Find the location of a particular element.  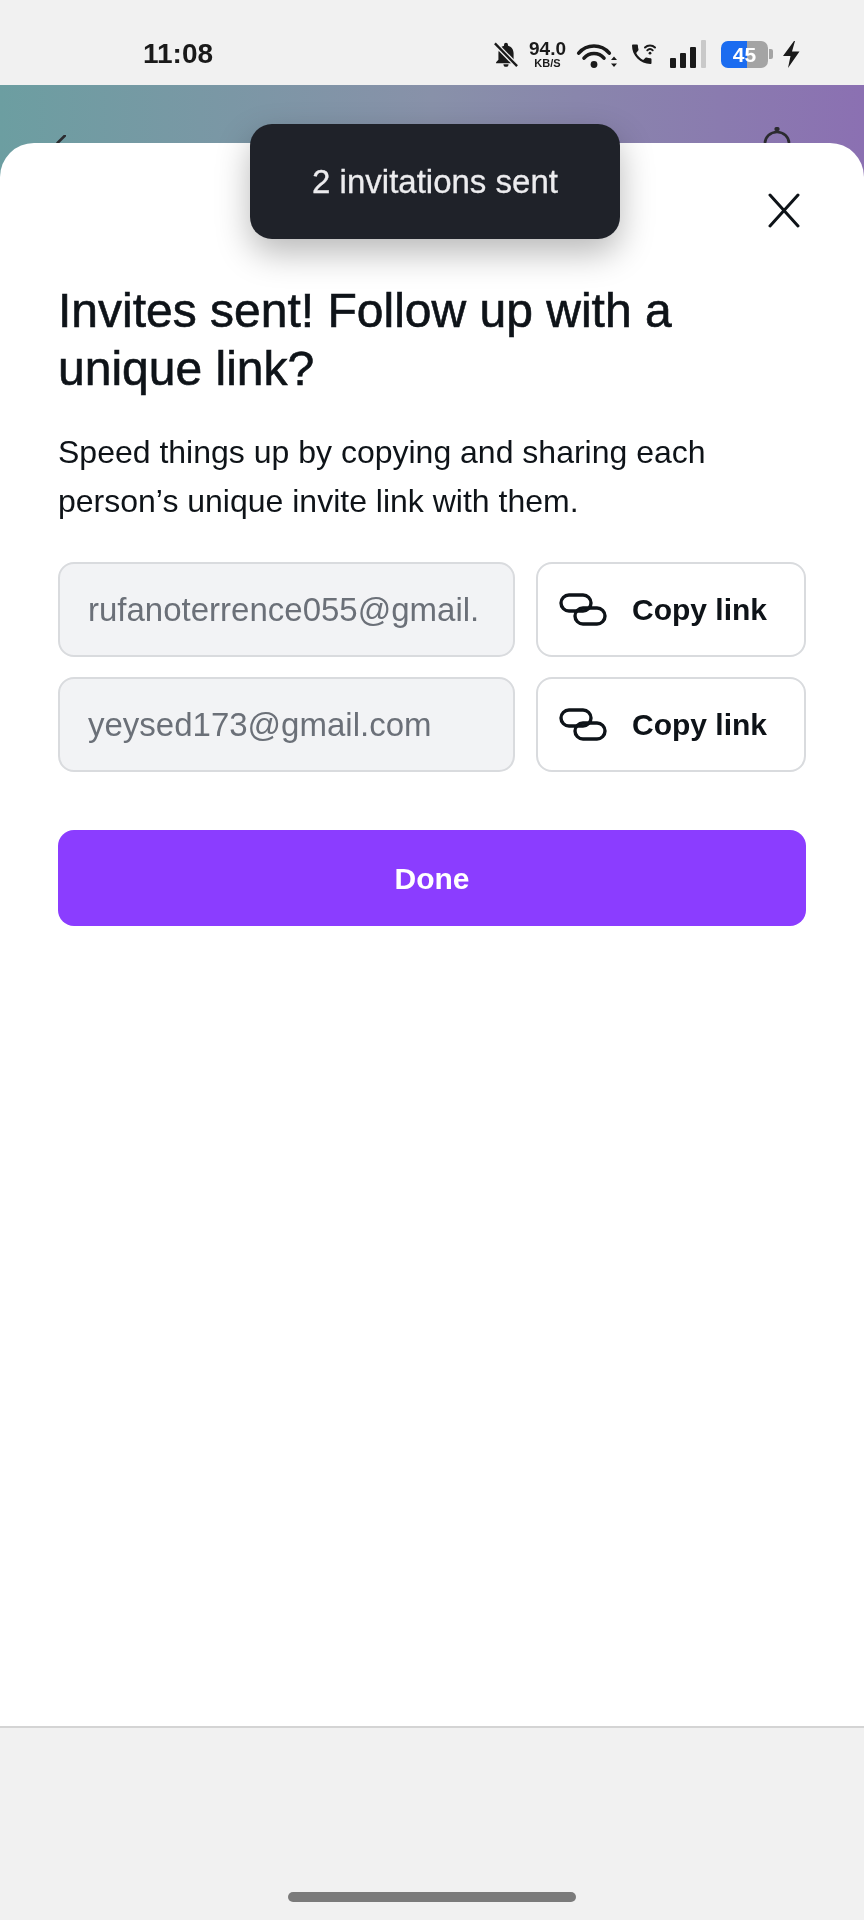

dialog-title: Invites sent! Follow up with a unique link? is located at coordinates (365, 340).